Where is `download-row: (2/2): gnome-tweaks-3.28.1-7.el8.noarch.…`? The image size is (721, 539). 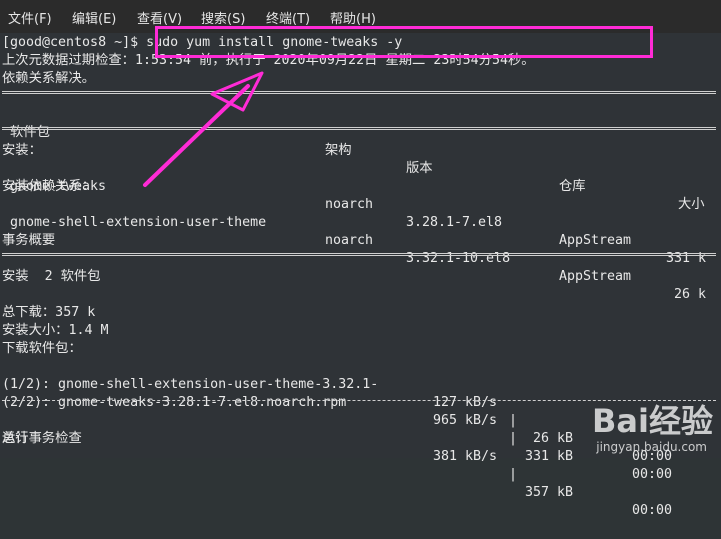
download-row: (2/2): gnome-tweaks-3.28.1-7.el8.noarch.… is located at coordinates (359, 385).